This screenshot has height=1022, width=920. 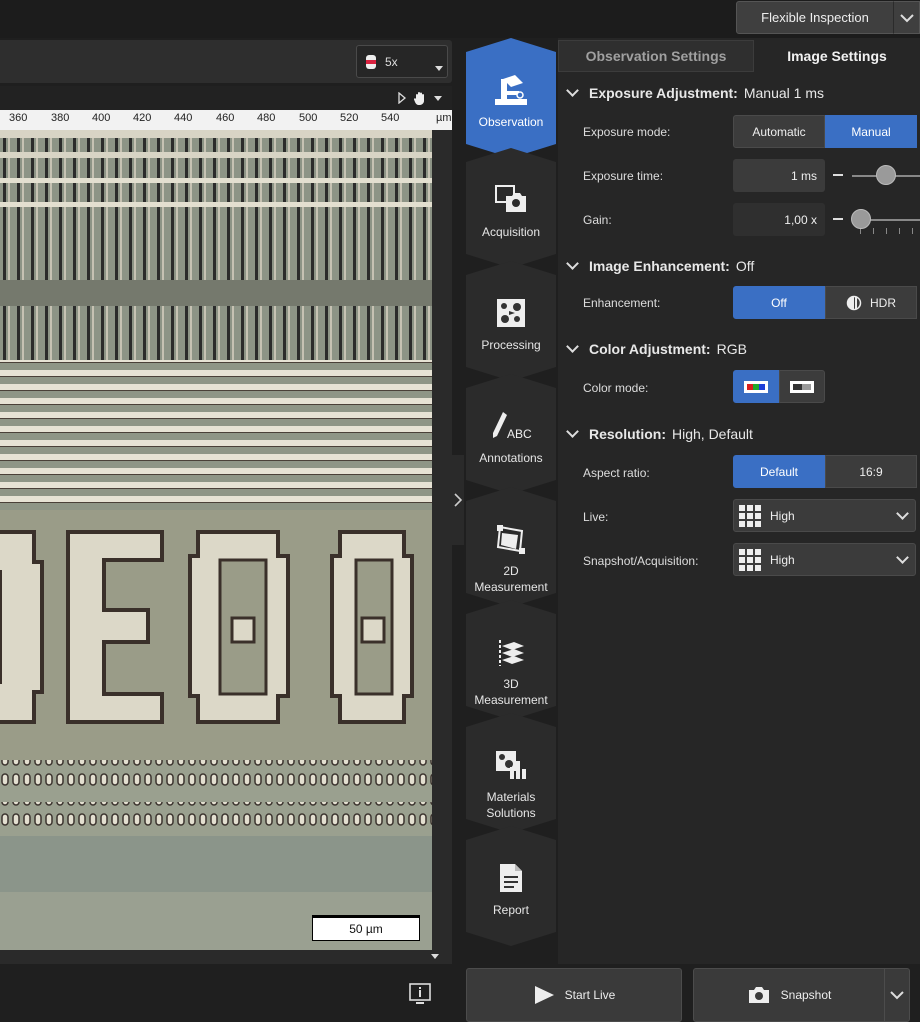 I want to click on exposure-slider-knob, so click(x=886, y=175).